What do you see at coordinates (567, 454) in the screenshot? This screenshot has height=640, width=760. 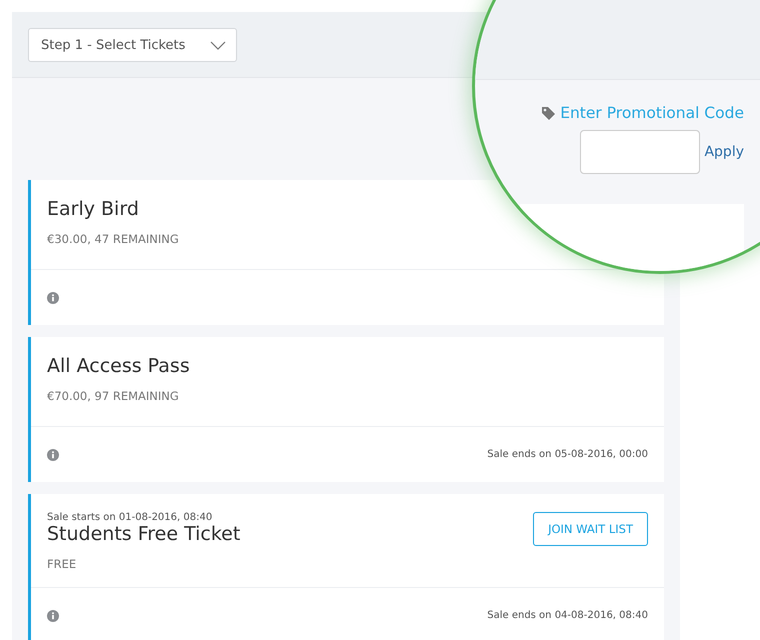 I see `sale-end-text: Sale ends on 05-08-2016, 00:00` at bounding box center [567, 454].